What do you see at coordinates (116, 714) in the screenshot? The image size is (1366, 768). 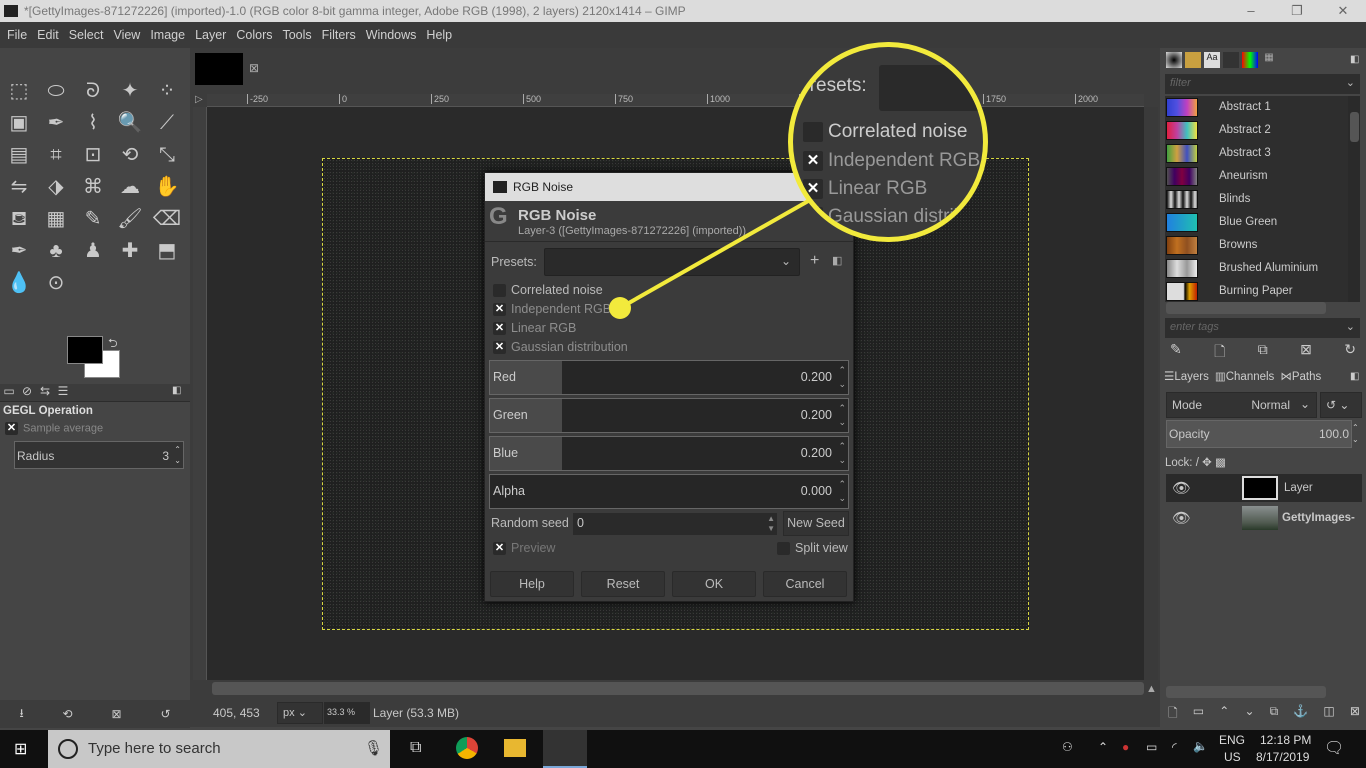 I see `delete-options-icon: ⊠` at bounding box center [116, 714].